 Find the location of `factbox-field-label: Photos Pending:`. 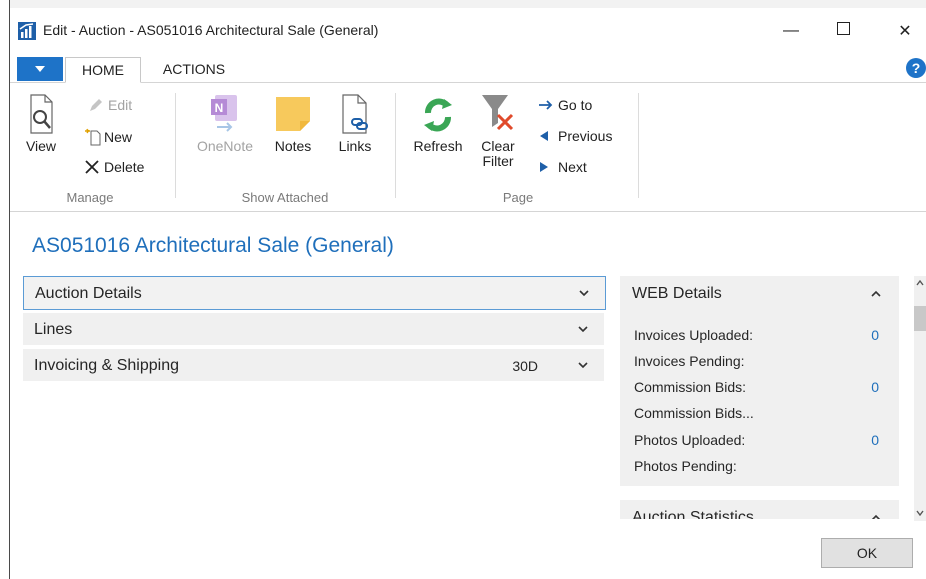

factbox-field-label: Photos Pending: is located at coordinates (685, 466).